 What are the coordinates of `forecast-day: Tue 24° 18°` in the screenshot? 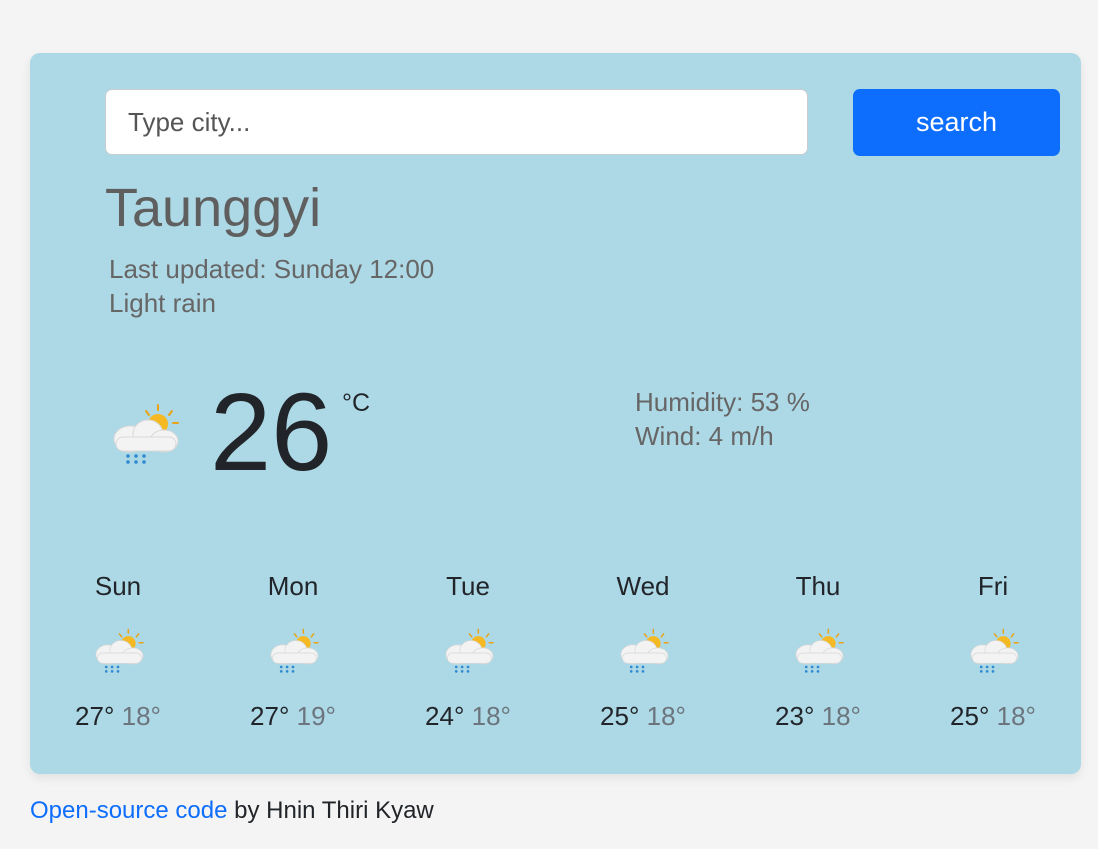 It's located at (468, 651).